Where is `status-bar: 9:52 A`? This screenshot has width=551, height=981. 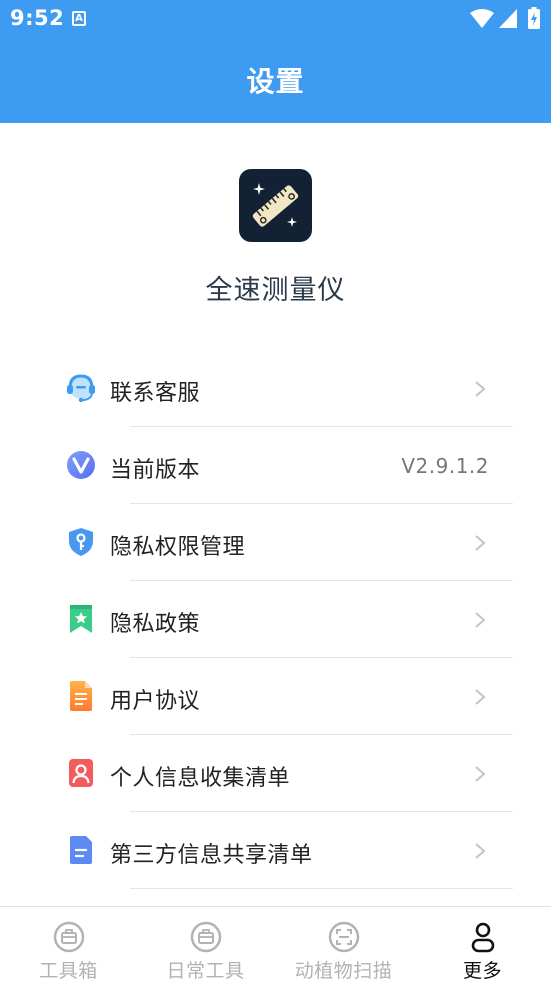 status-bar: 9:52 A is located at coordinates (275, 19).